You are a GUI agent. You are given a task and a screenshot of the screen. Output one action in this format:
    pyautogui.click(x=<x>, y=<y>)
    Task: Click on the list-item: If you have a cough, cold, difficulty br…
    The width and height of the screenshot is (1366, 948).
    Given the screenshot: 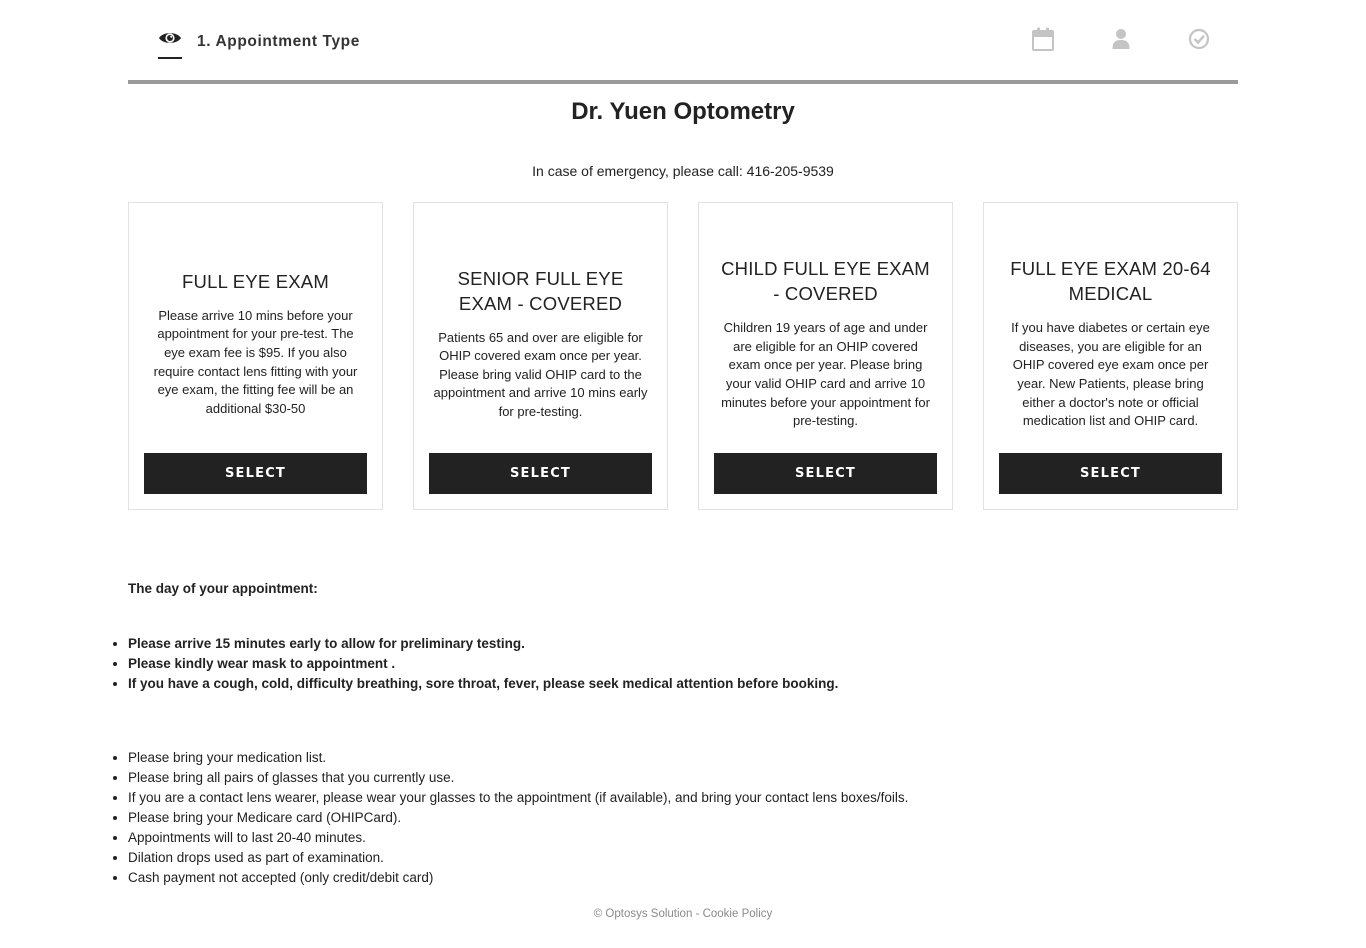 What is the action you would take?
    pyautogui.click(x=483, y=684)
    